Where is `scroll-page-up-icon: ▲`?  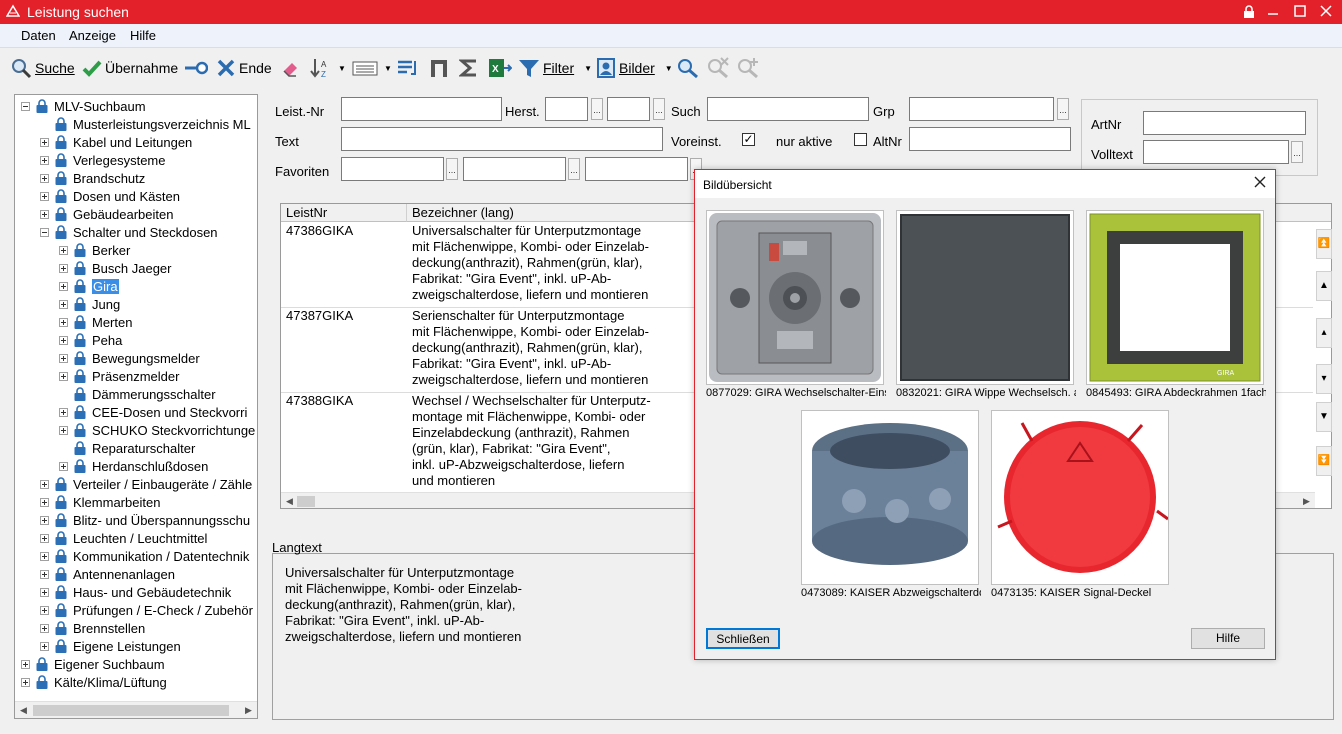
scroll-page-up-icon: ▲ is located at coordinates (1324, 286).